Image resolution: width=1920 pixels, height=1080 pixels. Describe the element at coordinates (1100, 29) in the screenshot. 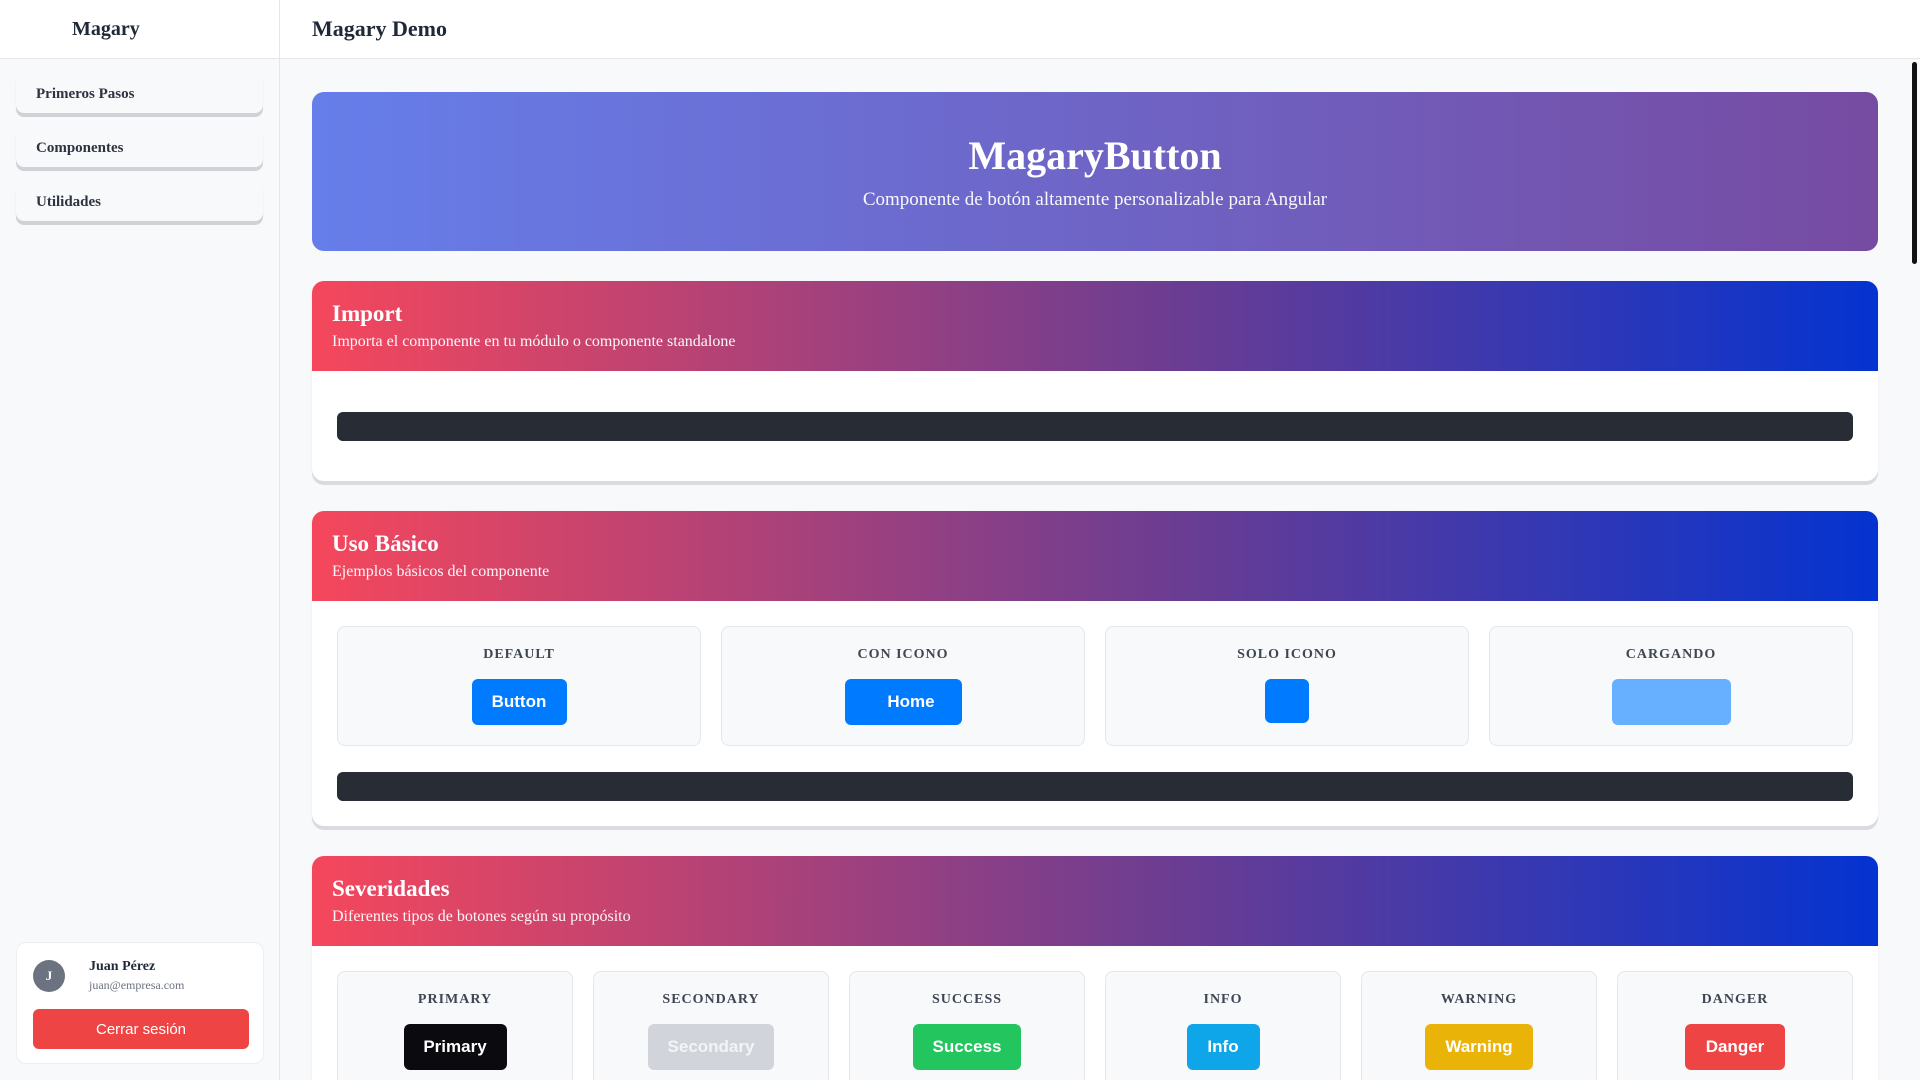

I see `top-header: Magary Demo` at that location.